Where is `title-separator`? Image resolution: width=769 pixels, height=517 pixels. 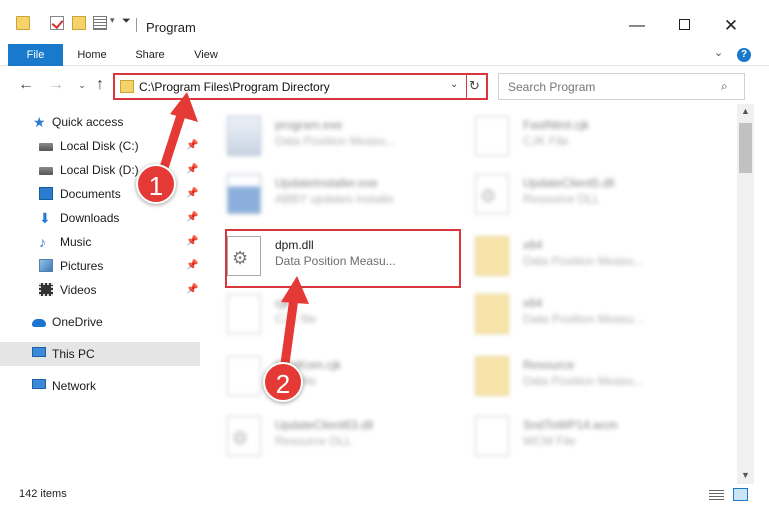 title-separator is located at coordinates (136, 25).